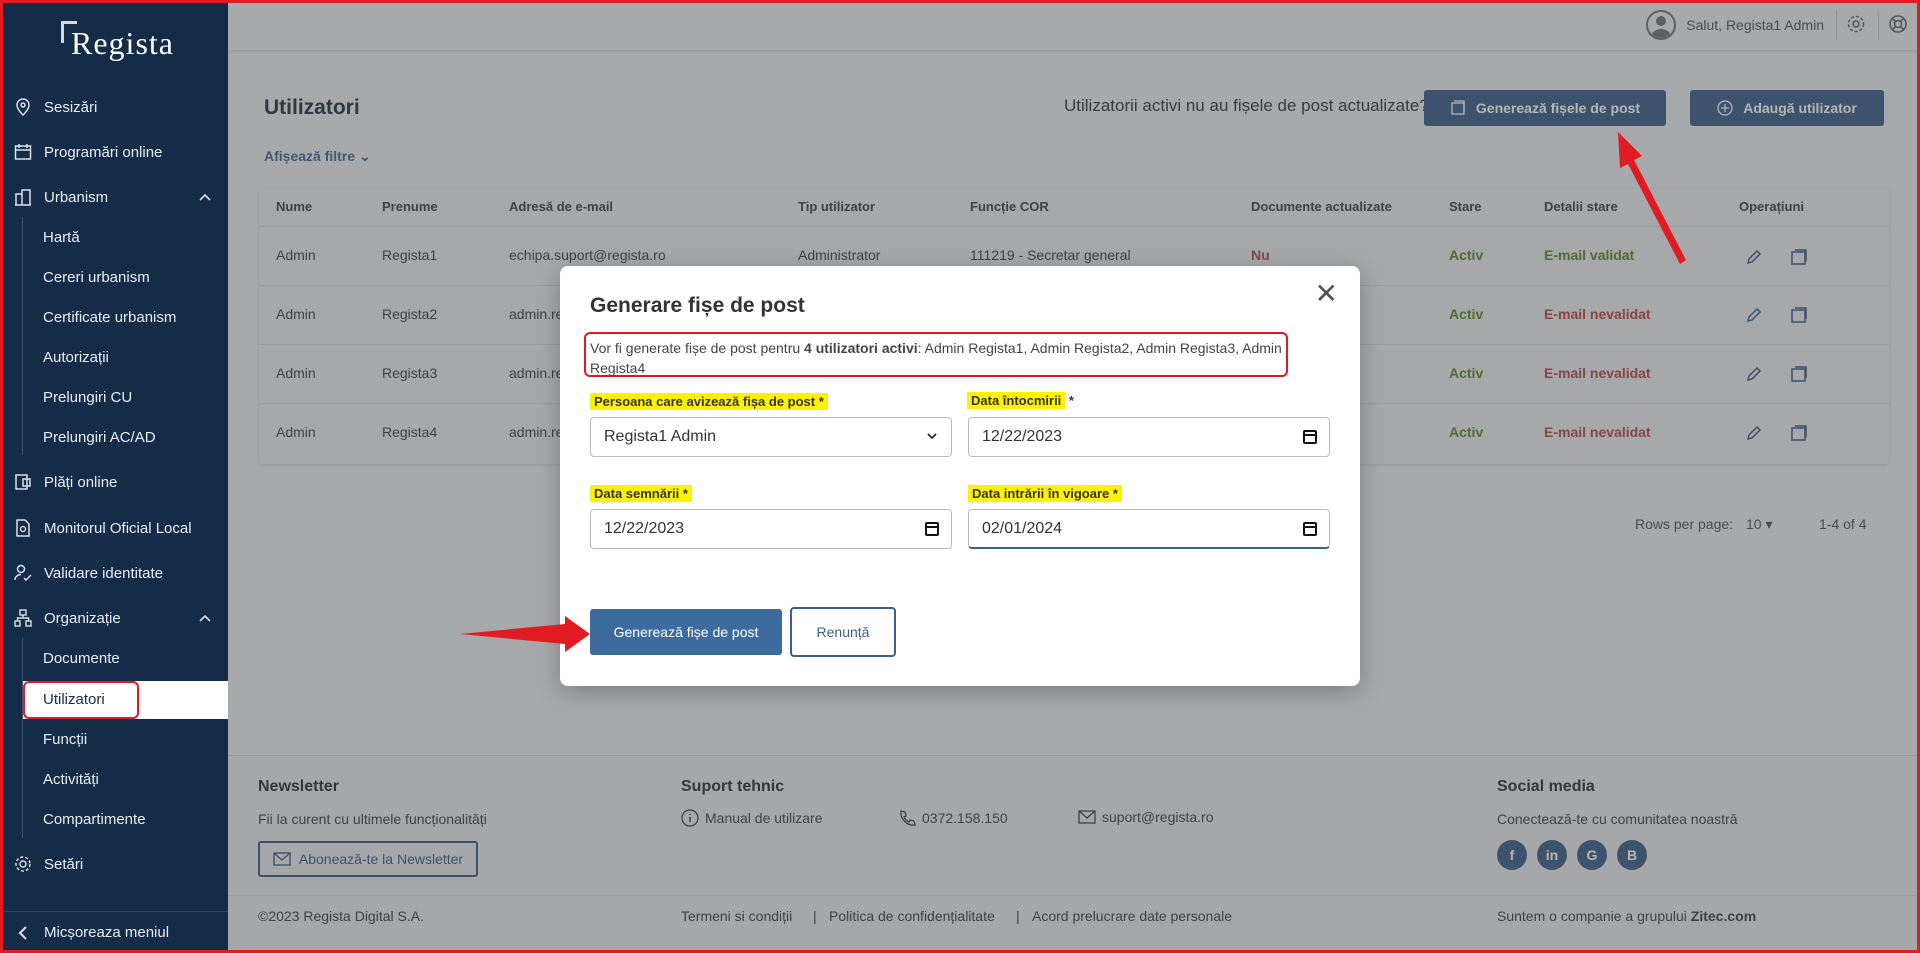  I want to click on sidebar-item-organizatie: Organizație, so click(115, 618).